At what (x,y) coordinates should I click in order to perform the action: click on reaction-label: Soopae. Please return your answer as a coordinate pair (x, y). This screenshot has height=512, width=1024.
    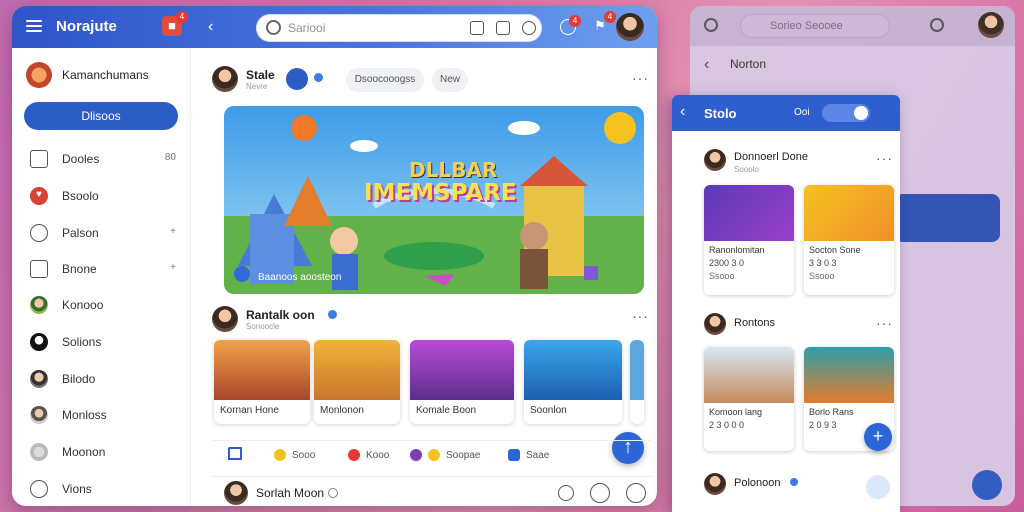
    Looking at the image, I should click on (463, 455).